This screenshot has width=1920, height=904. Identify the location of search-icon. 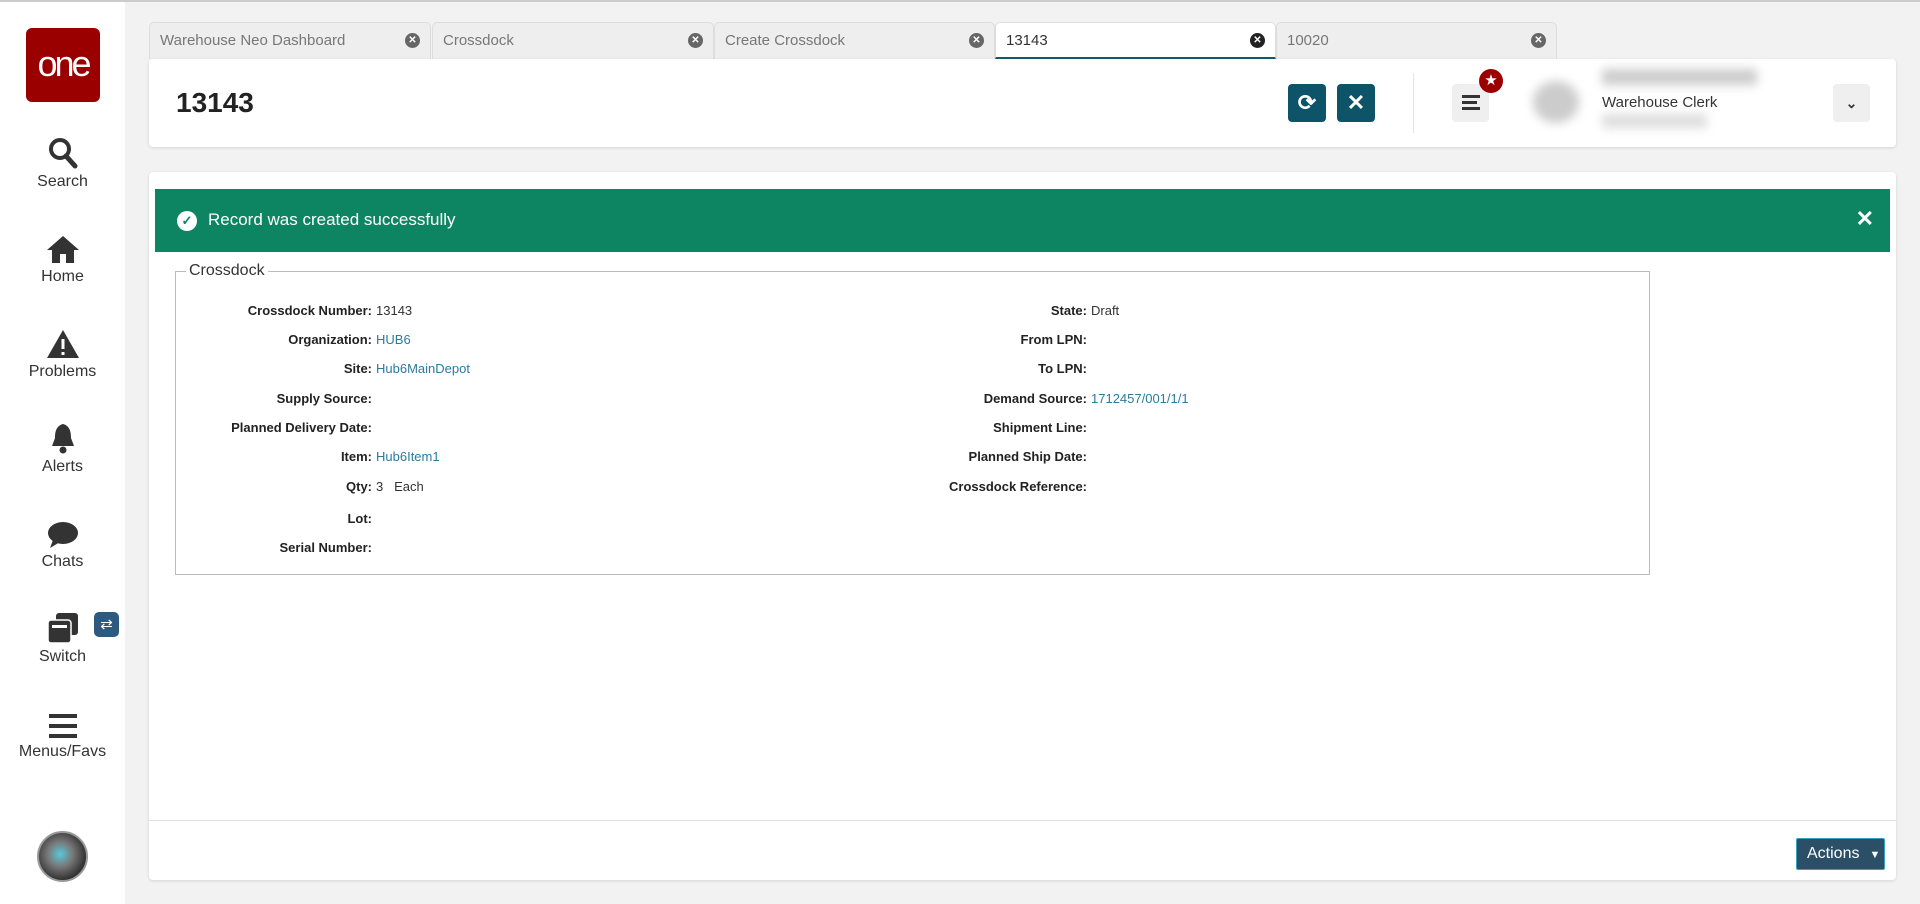
(62, 152).